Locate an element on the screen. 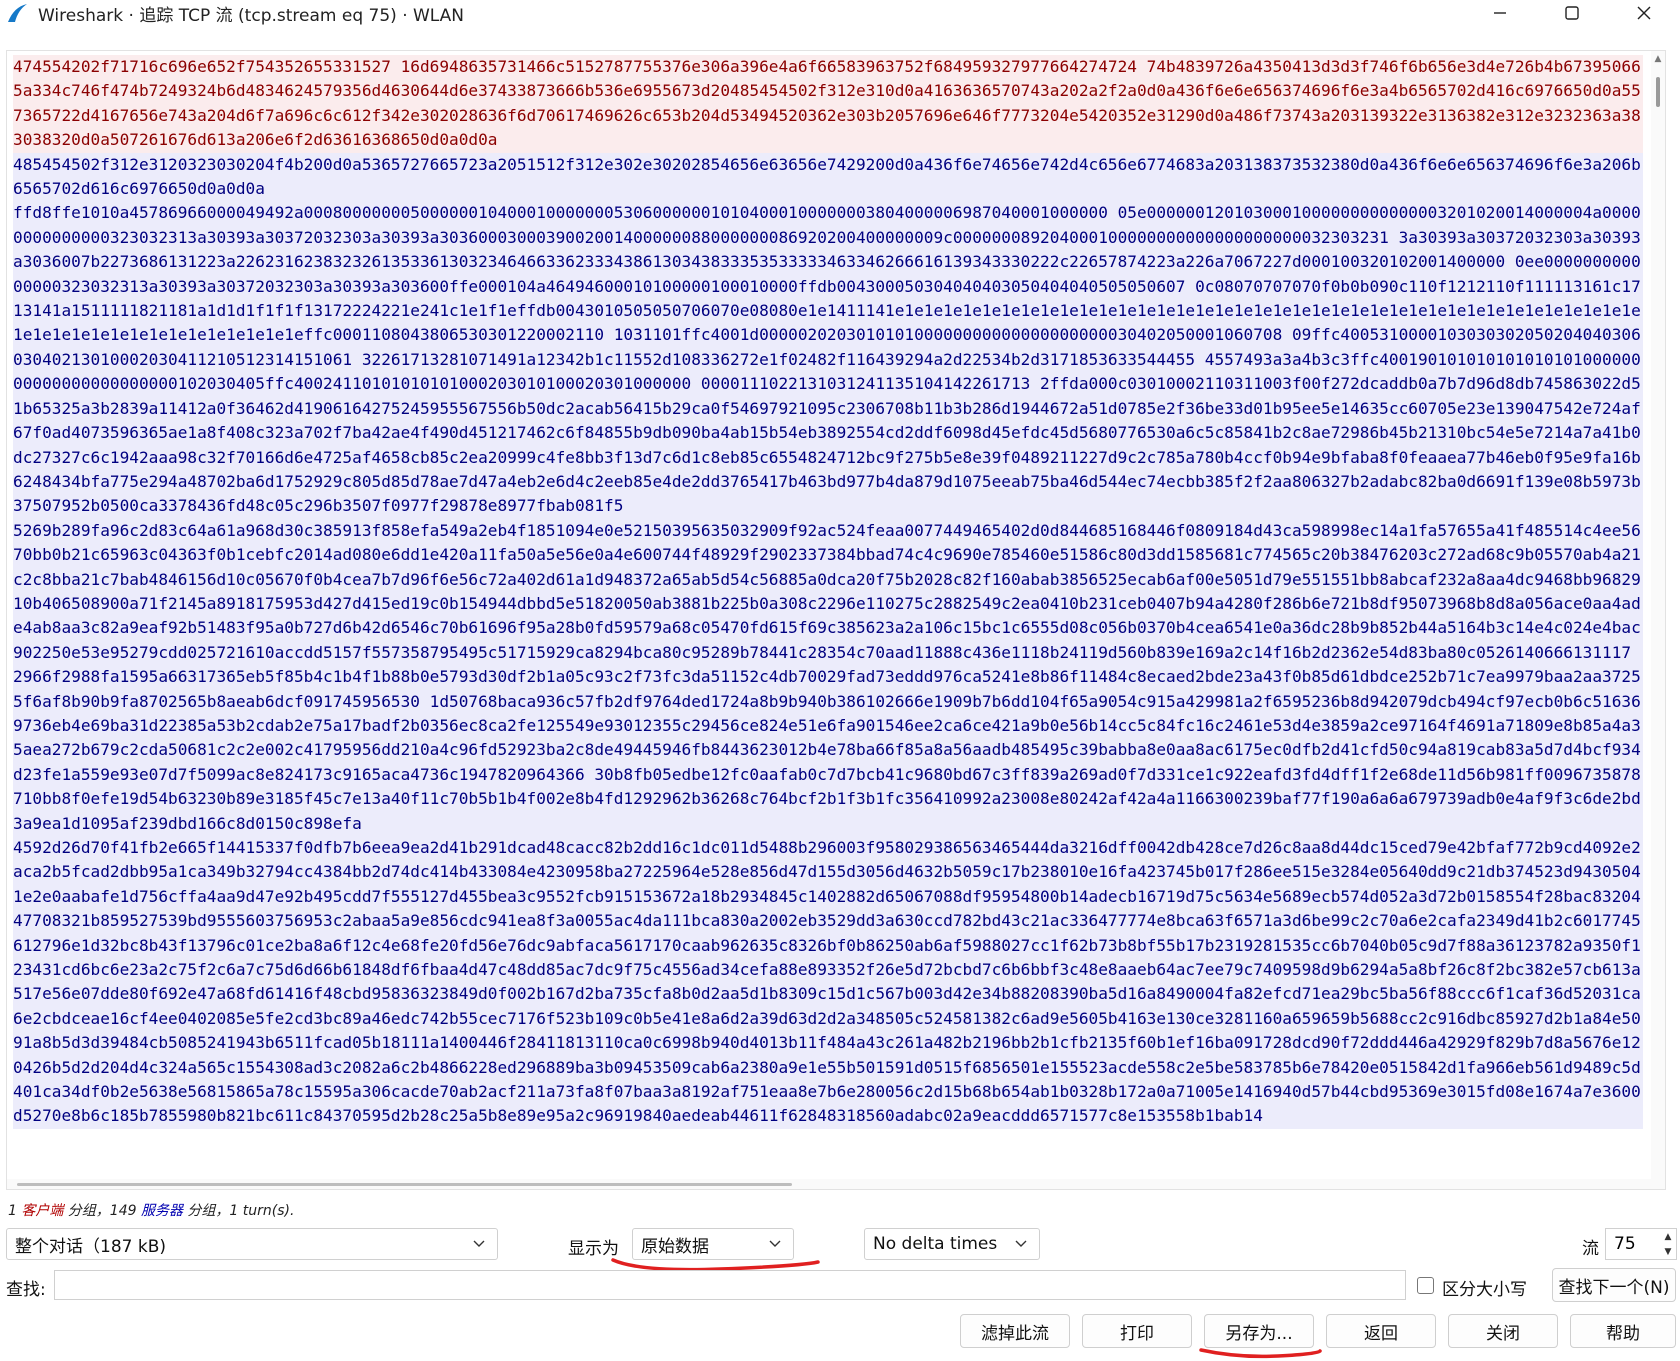 This screenshot has height=1361, width=1680. horizontal-scrollbar is located at coordinates (836, 1184).